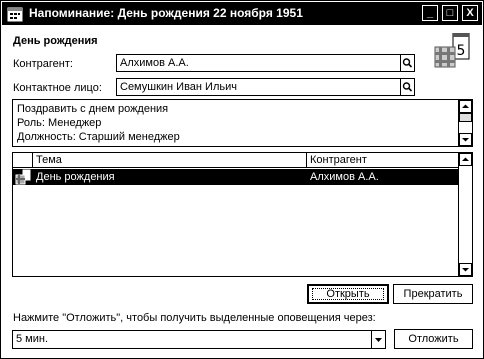 The height and width of the screenshot is (359, 484). What do you see at coordinates (57, 88) in the screenshot?
I see `contact-label: Контактное лицо:` at bounding box center [57, 88].